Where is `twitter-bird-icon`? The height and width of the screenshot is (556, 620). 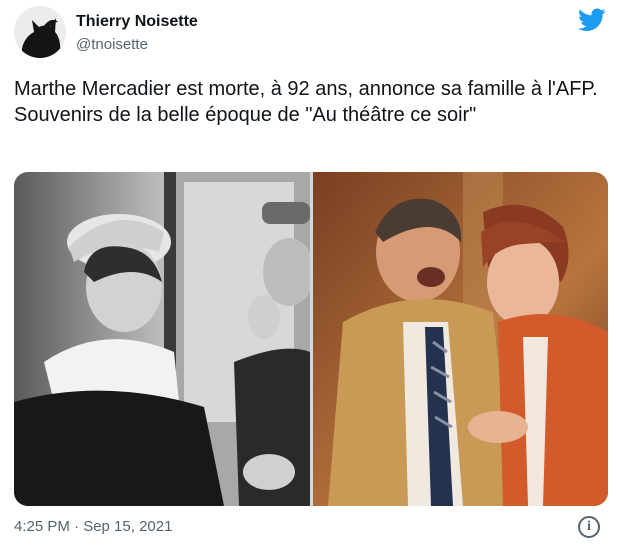 twitter-bird-icon is located at coordinates (592, 20).